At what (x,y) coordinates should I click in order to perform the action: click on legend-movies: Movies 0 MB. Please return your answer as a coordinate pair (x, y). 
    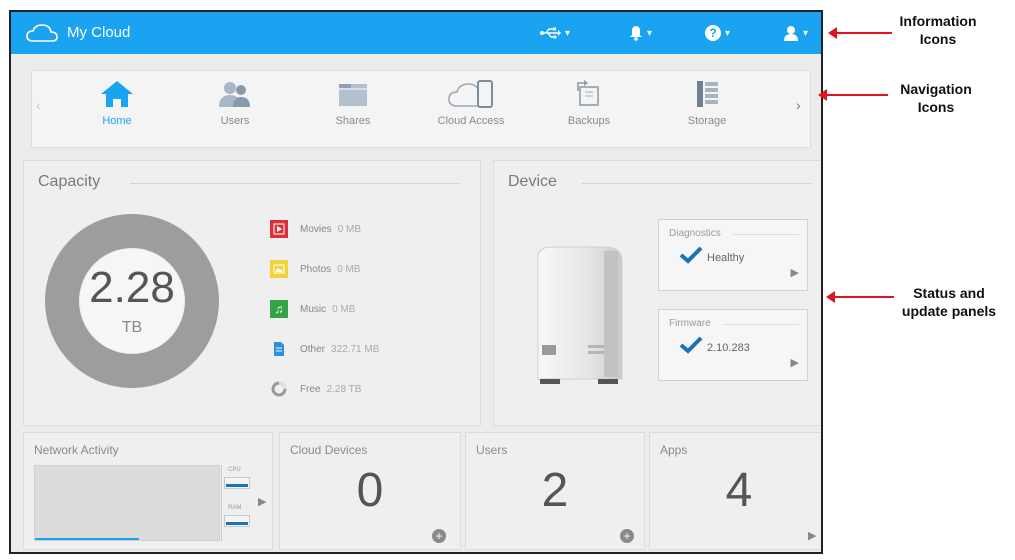
    Looking at the image, I should click on (315, 229).